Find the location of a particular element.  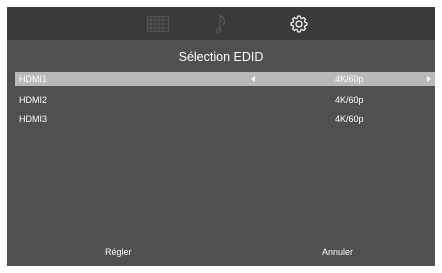

cancel-button: Annuler is located at coordinates (337, 252).